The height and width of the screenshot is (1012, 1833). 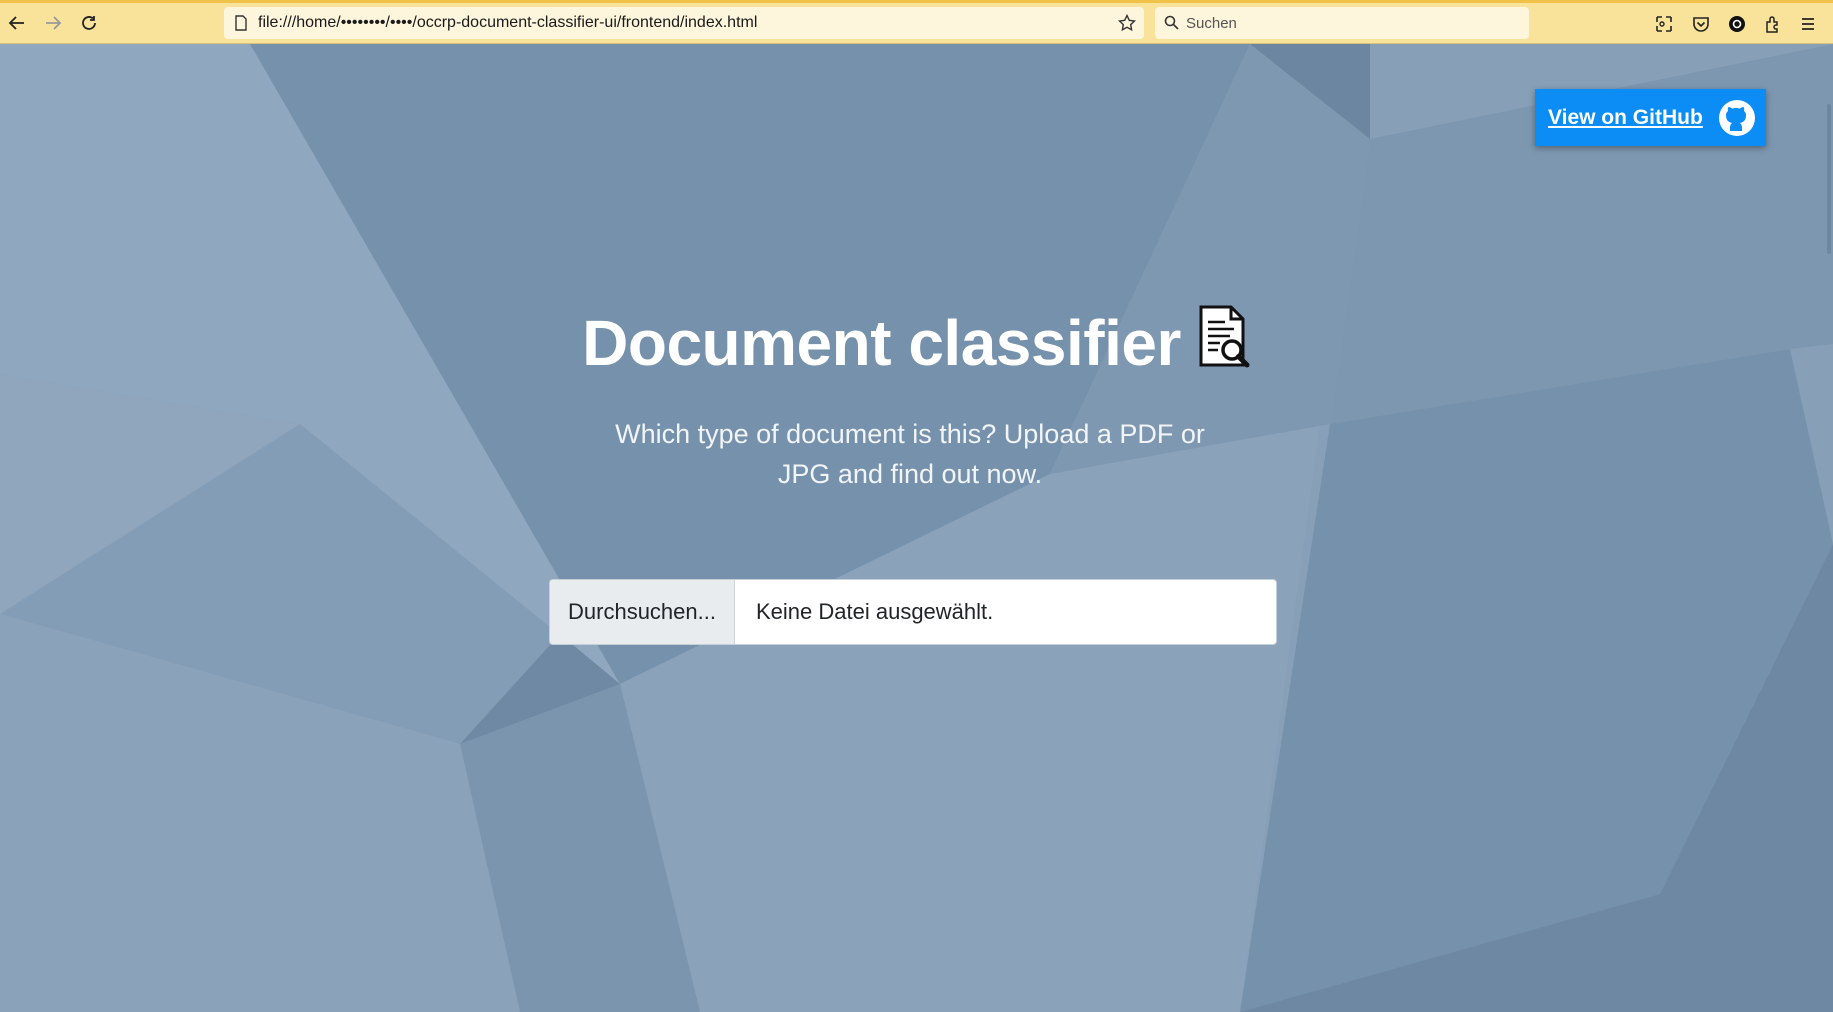 I want to click on forward-button, so click(x=53, y=23).